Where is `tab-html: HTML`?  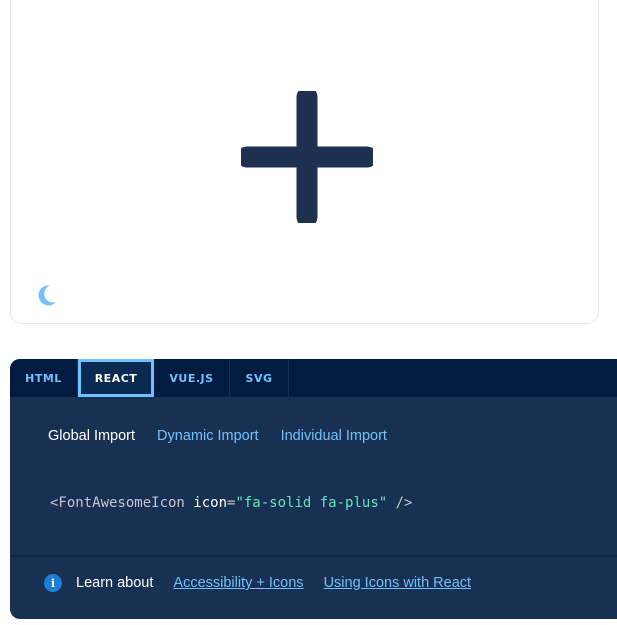
tab-html: HTML is located at coordinates (44, 378).